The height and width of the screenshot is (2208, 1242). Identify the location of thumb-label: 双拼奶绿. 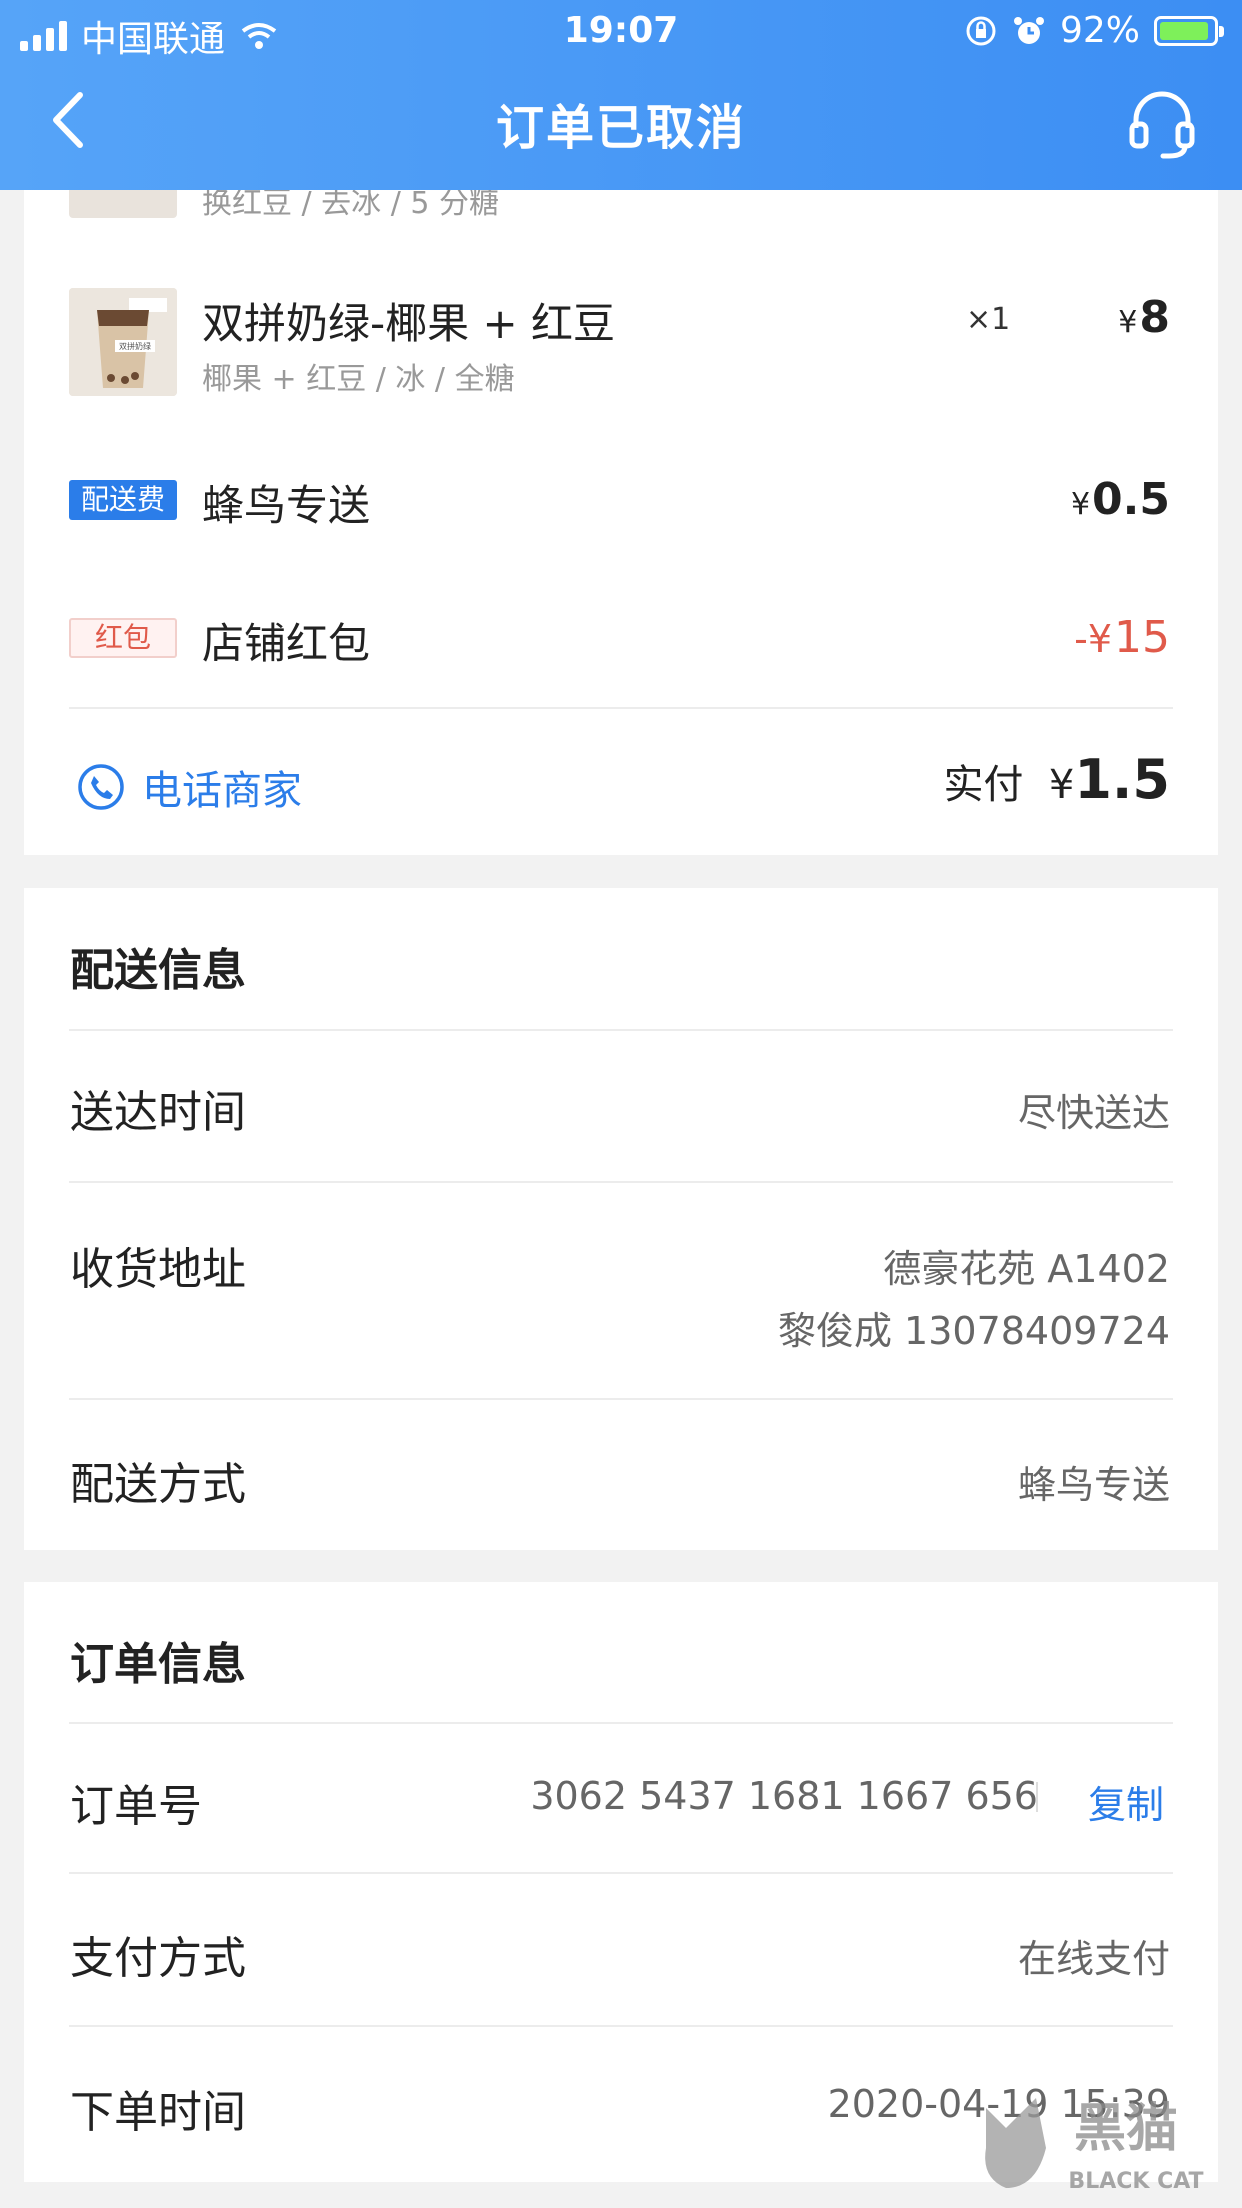
(135, 346).